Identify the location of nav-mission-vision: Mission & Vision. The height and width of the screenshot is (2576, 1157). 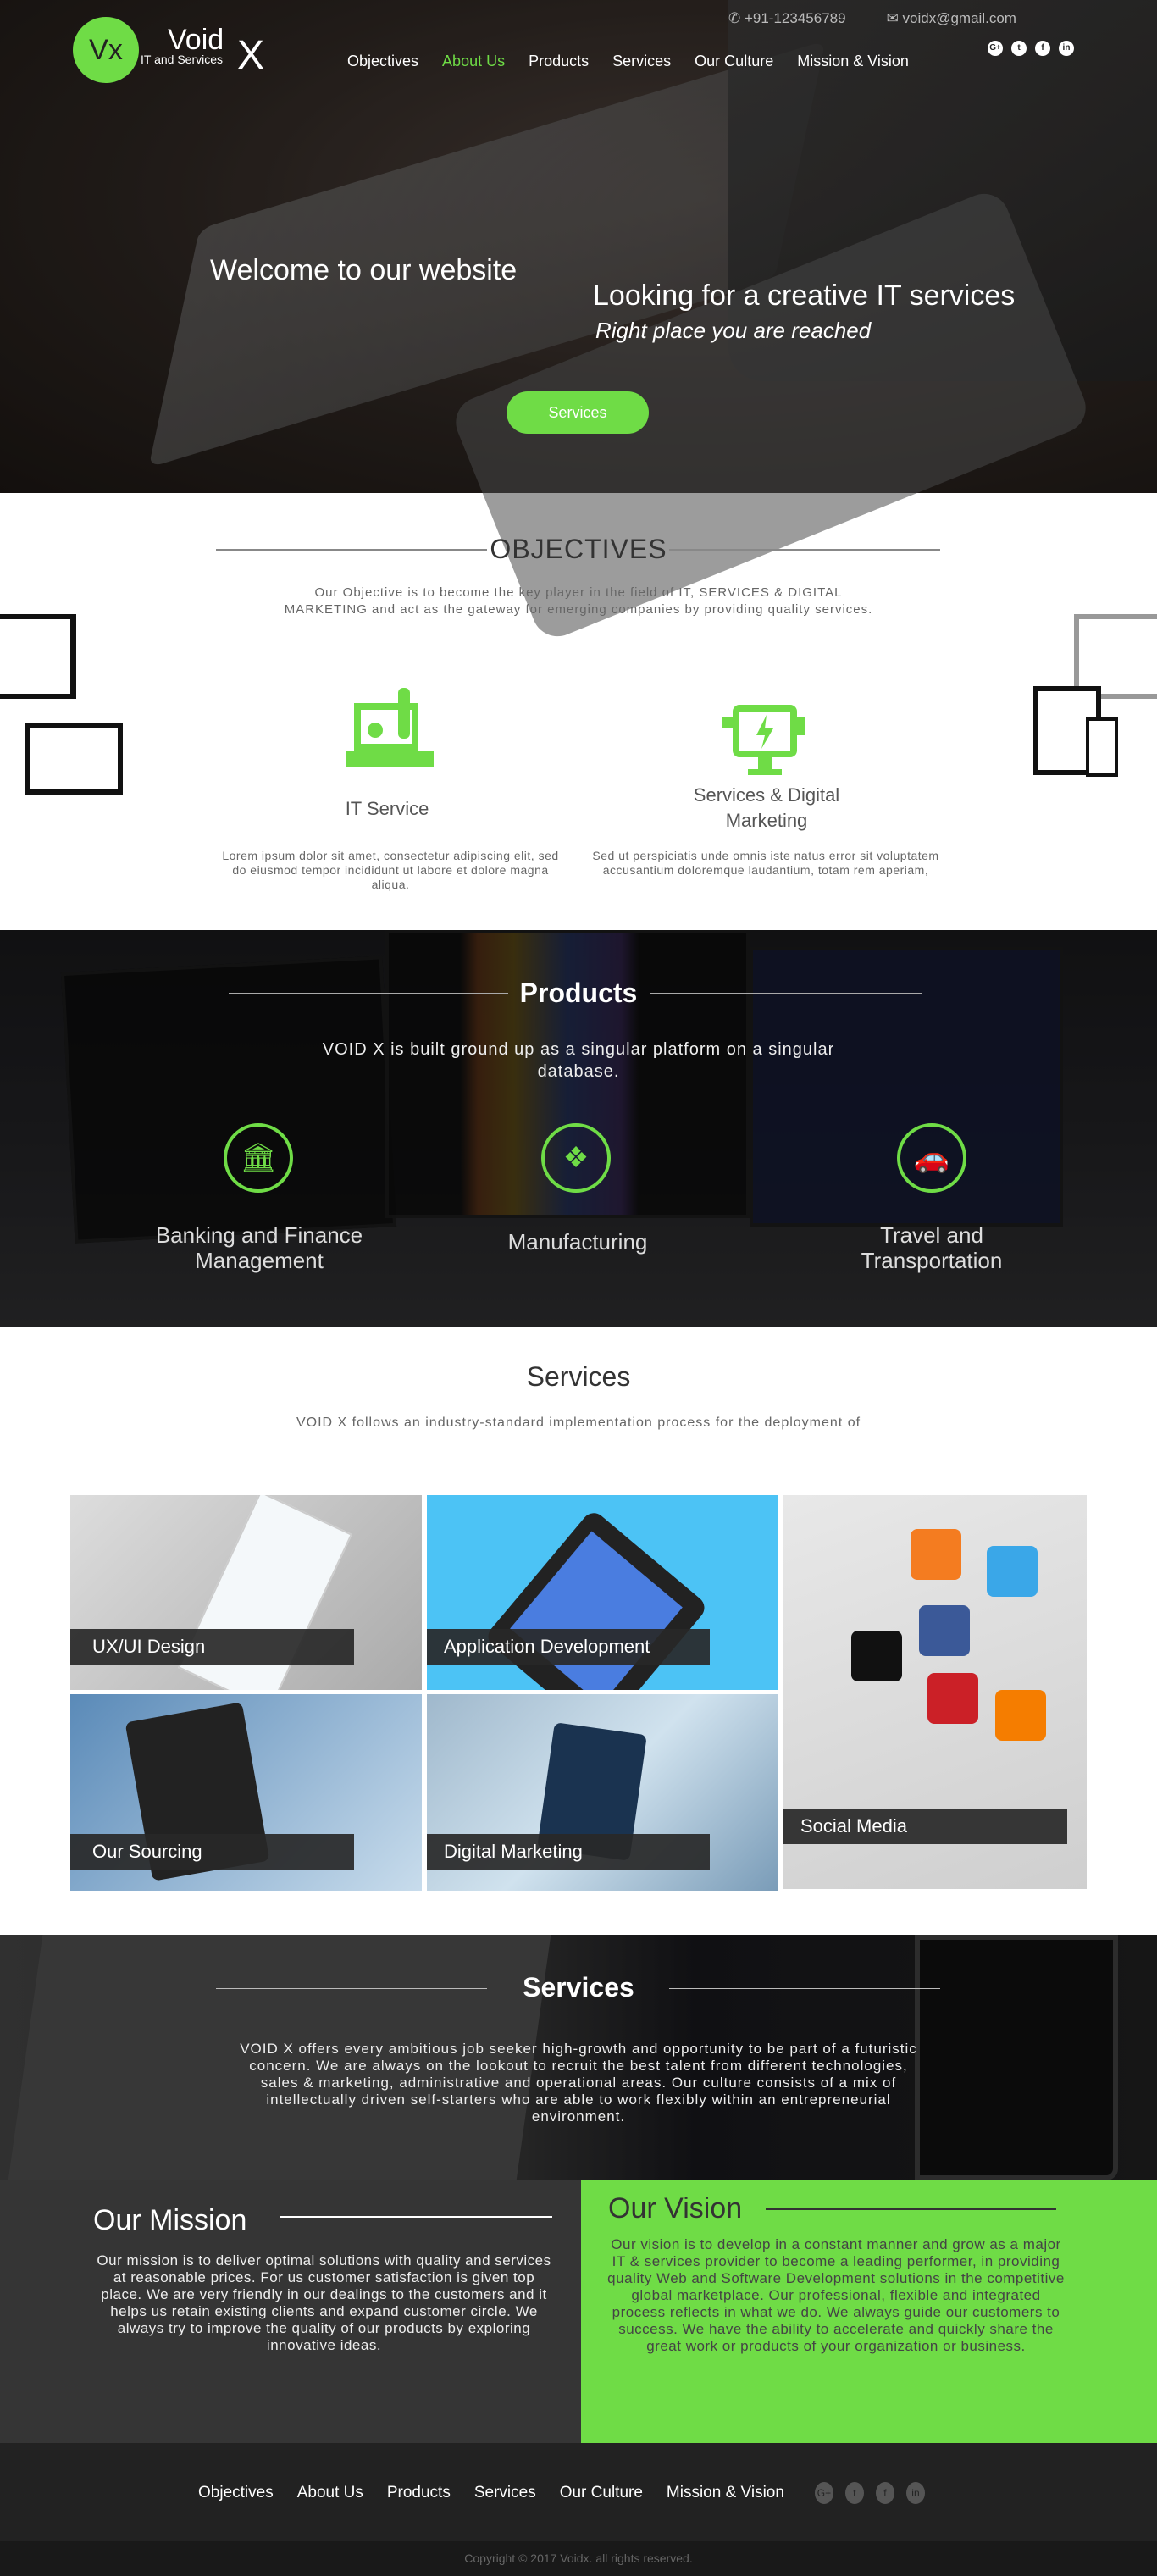
(853, 61).